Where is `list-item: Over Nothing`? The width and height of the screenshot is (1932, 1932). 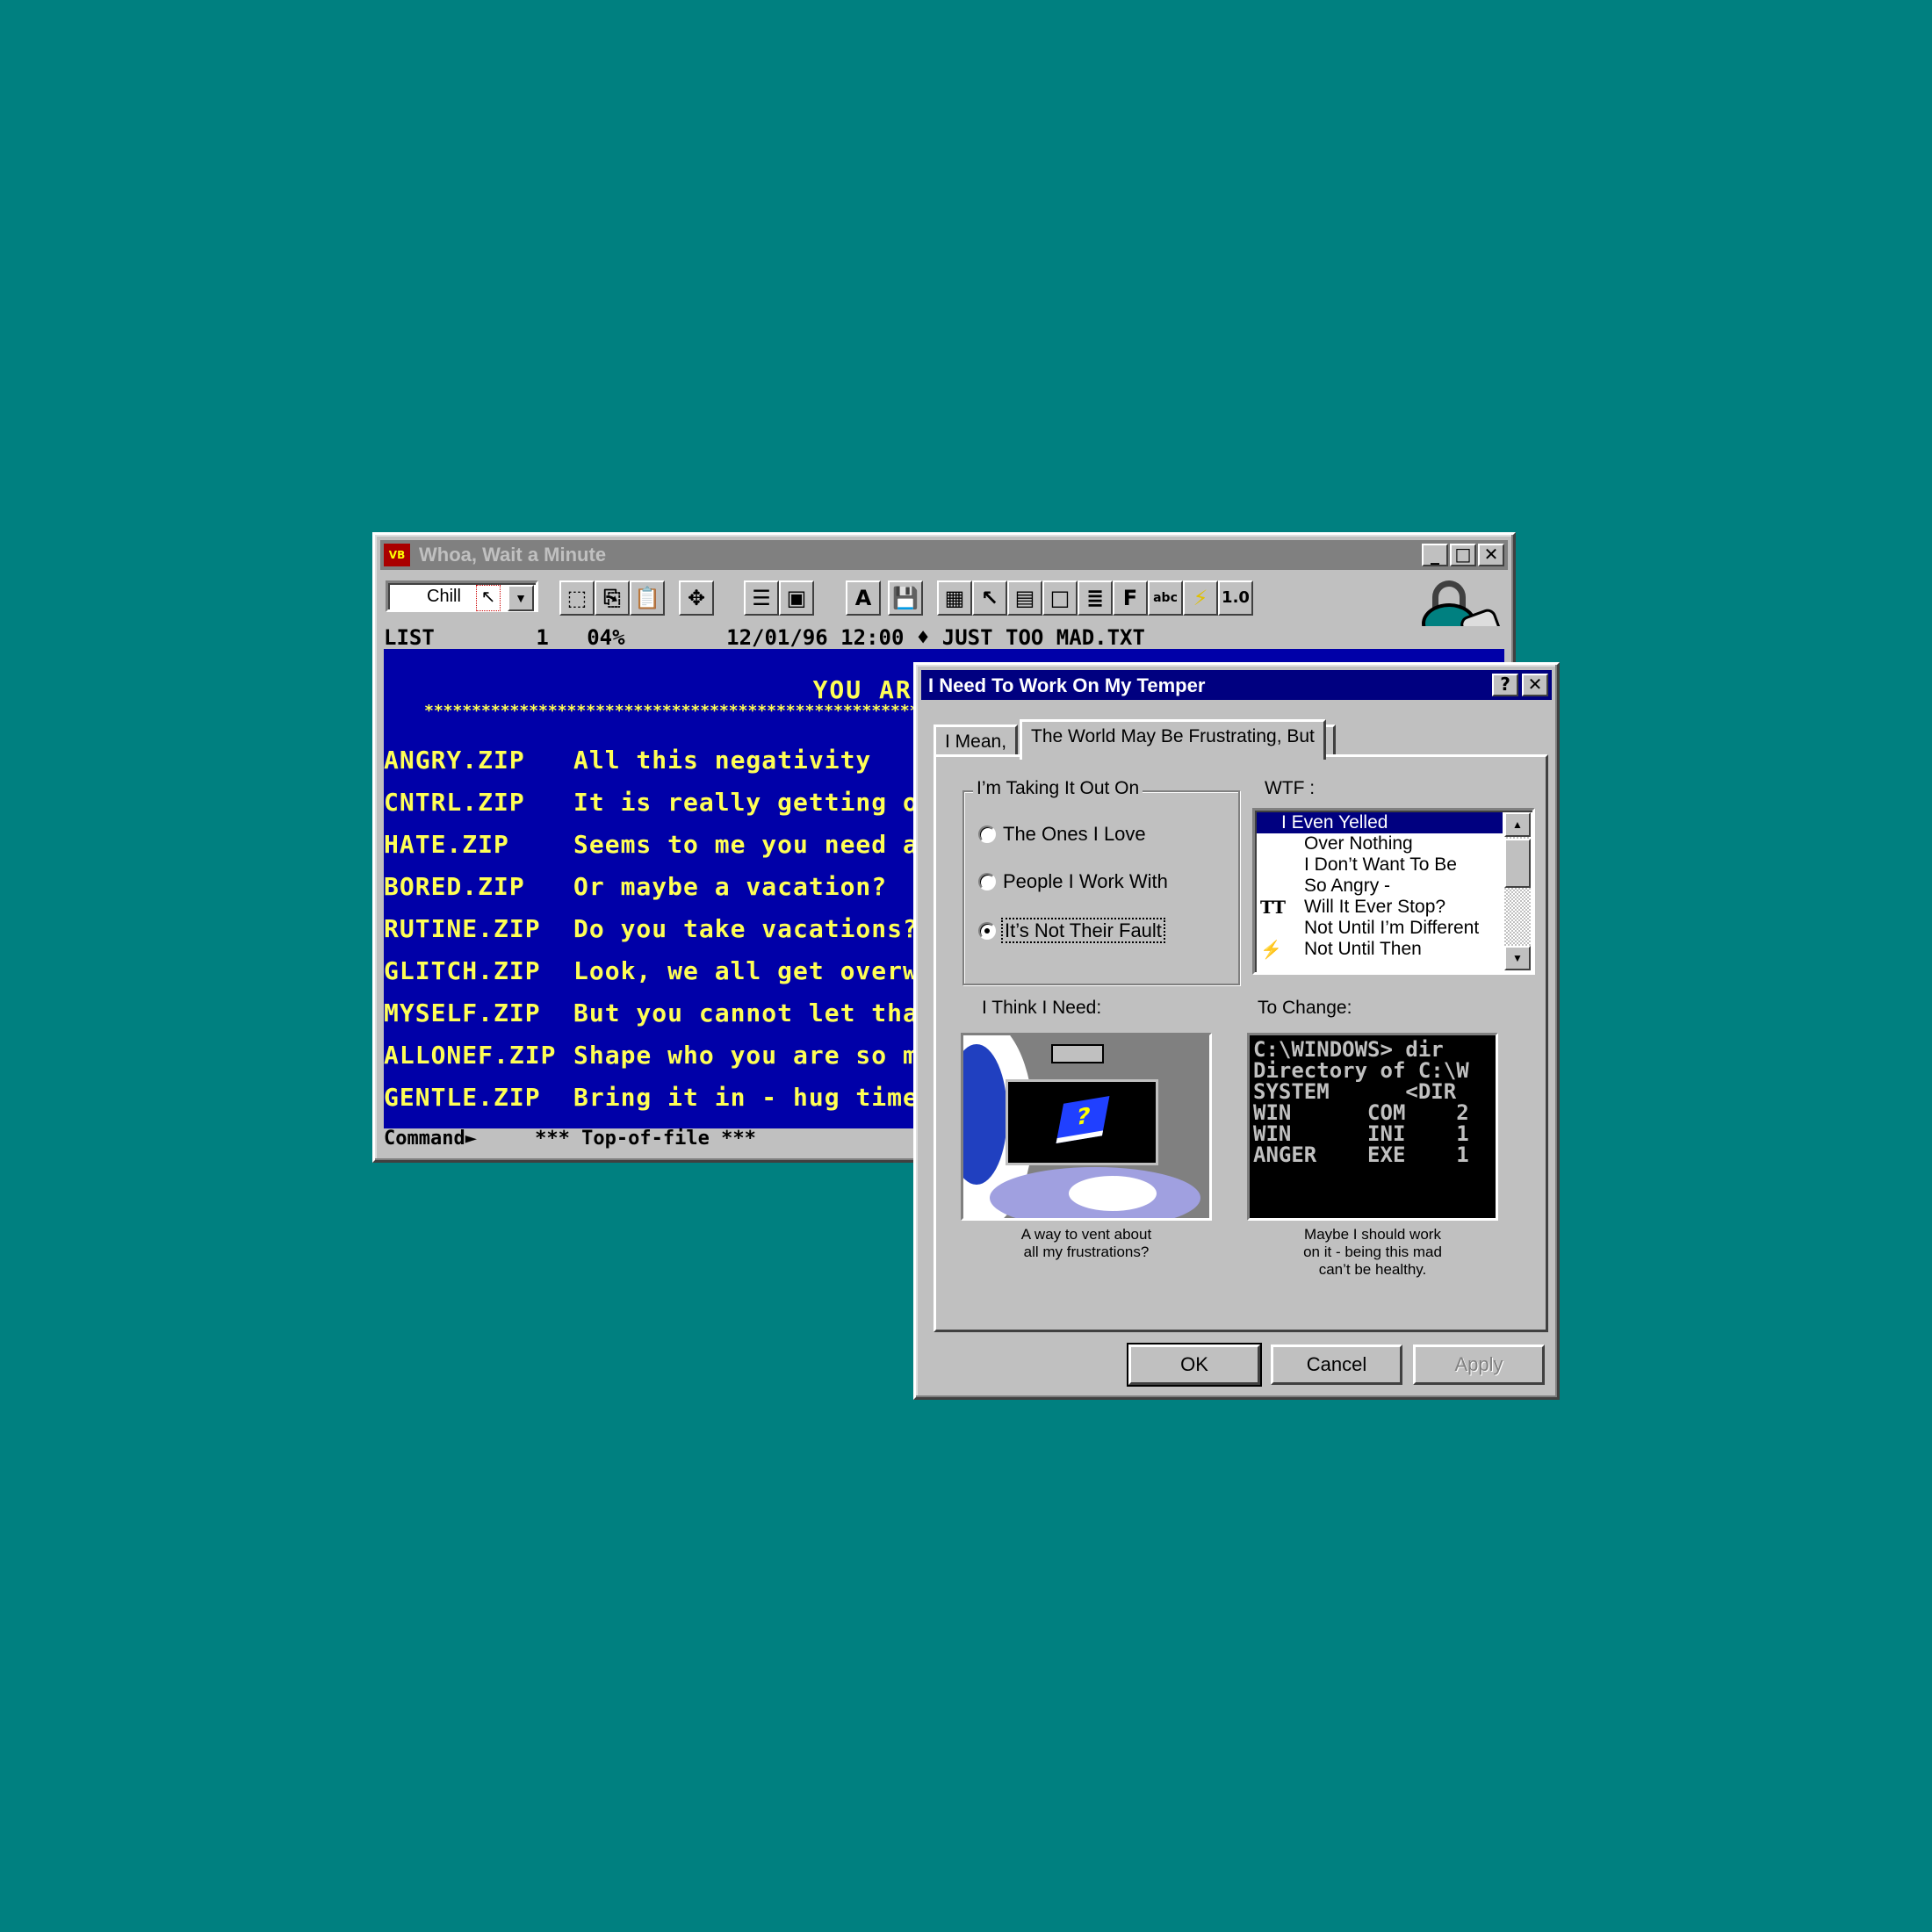 list-item: Over Nothing is located at coordinates (1380, 843).